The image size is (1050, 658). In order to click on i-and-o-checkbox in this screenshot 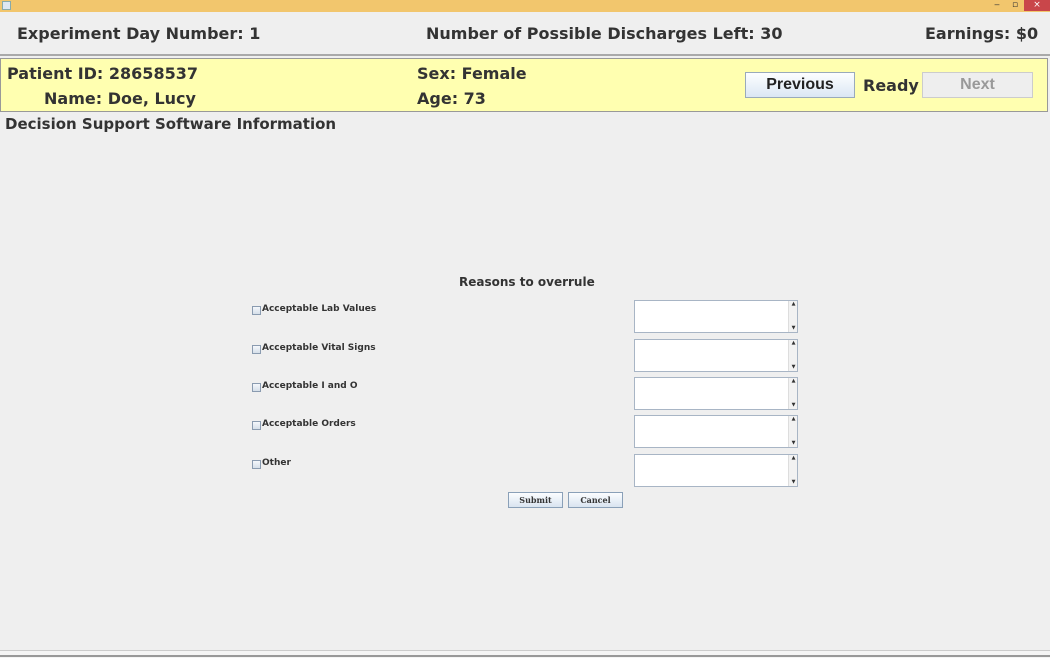, I will do `click(256, 387)`.